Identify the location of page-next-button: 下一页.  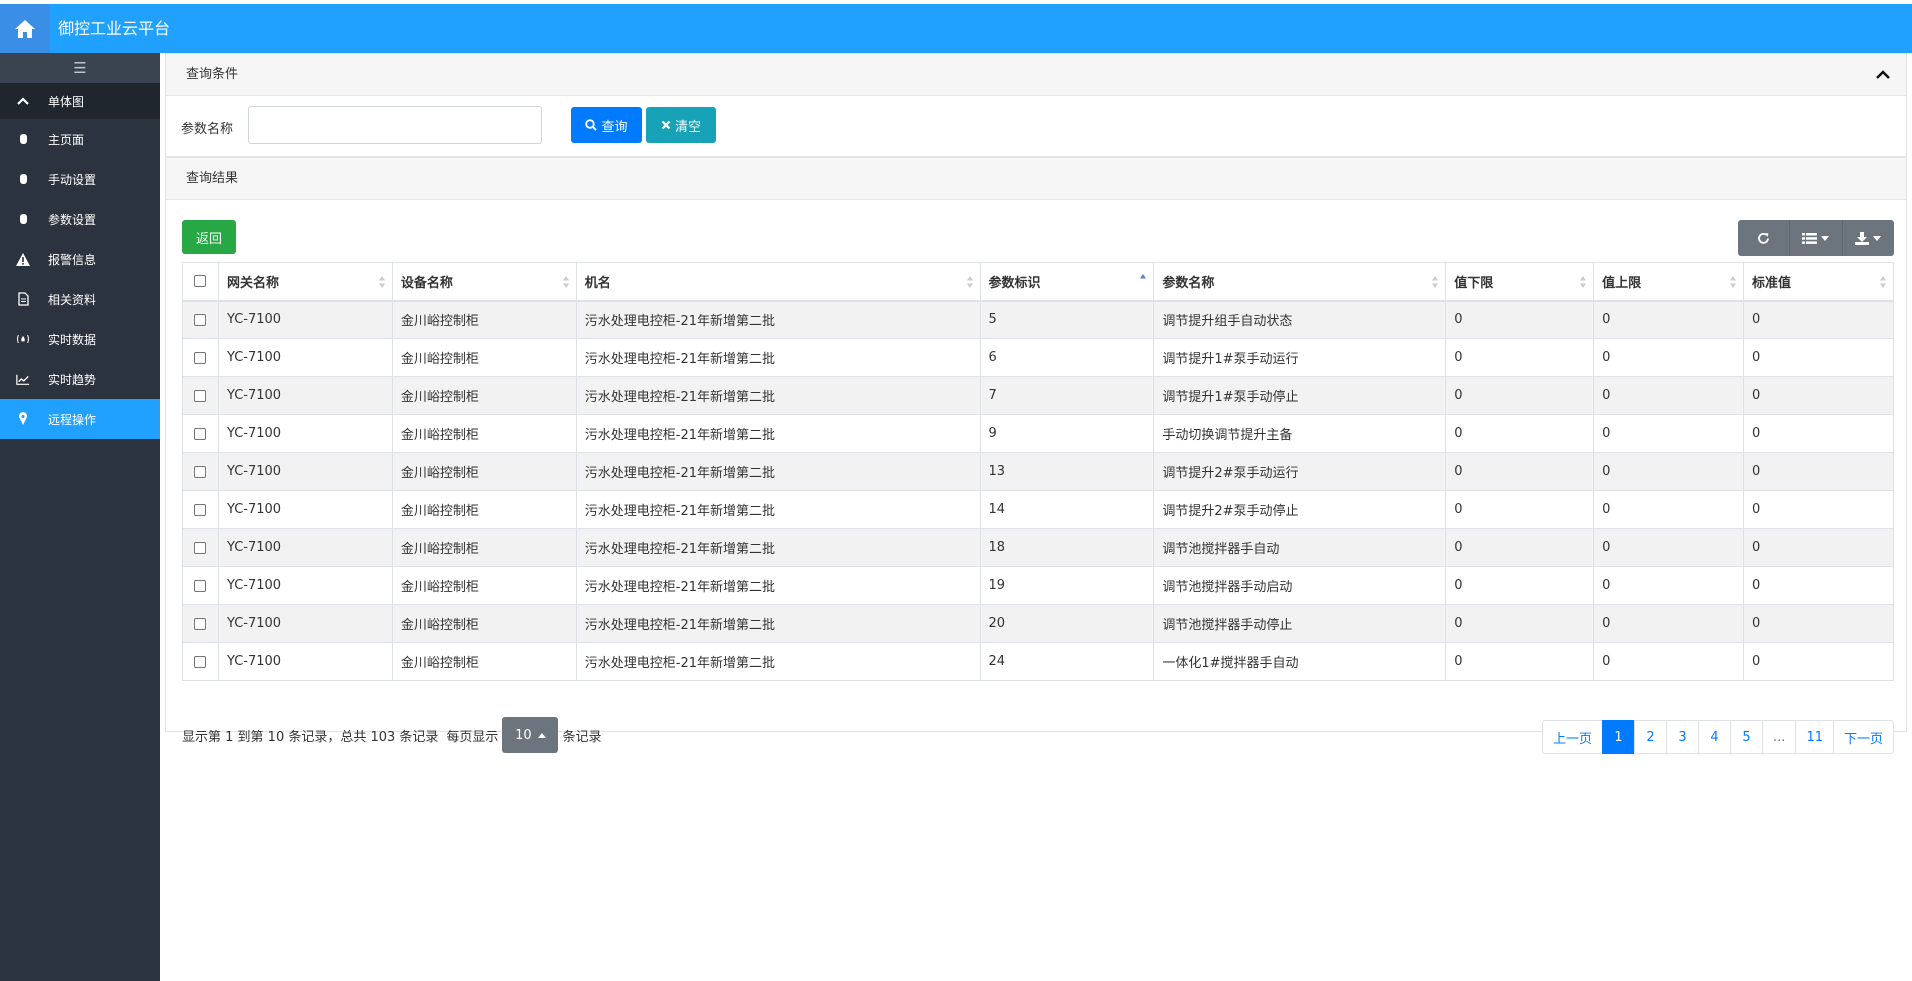
(1863, 737).